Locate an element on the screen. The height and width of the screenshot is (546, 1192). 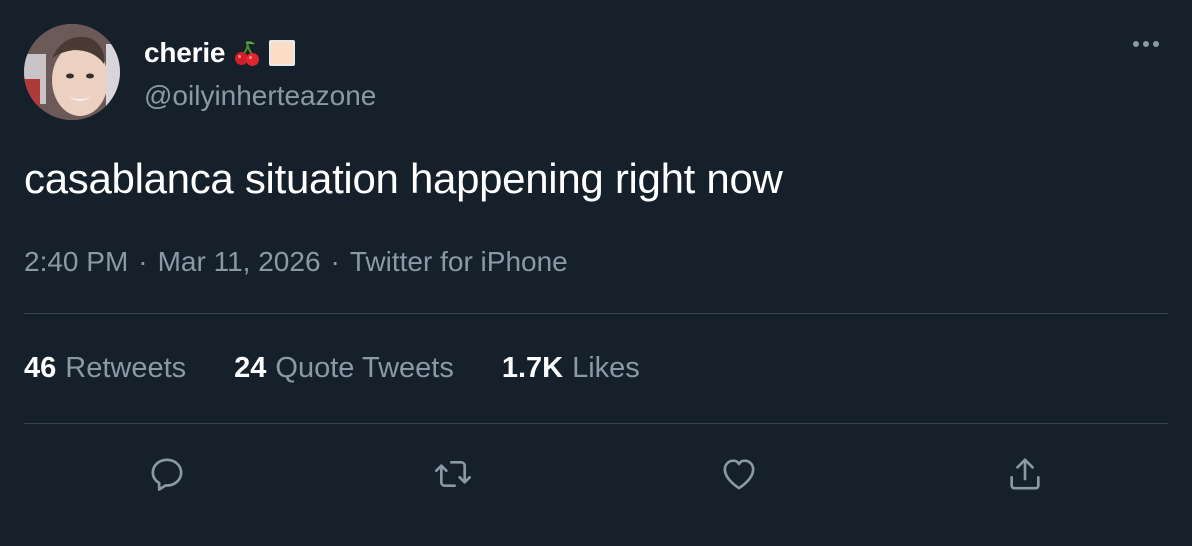
share-icon is located at coordinates (1025, 474).